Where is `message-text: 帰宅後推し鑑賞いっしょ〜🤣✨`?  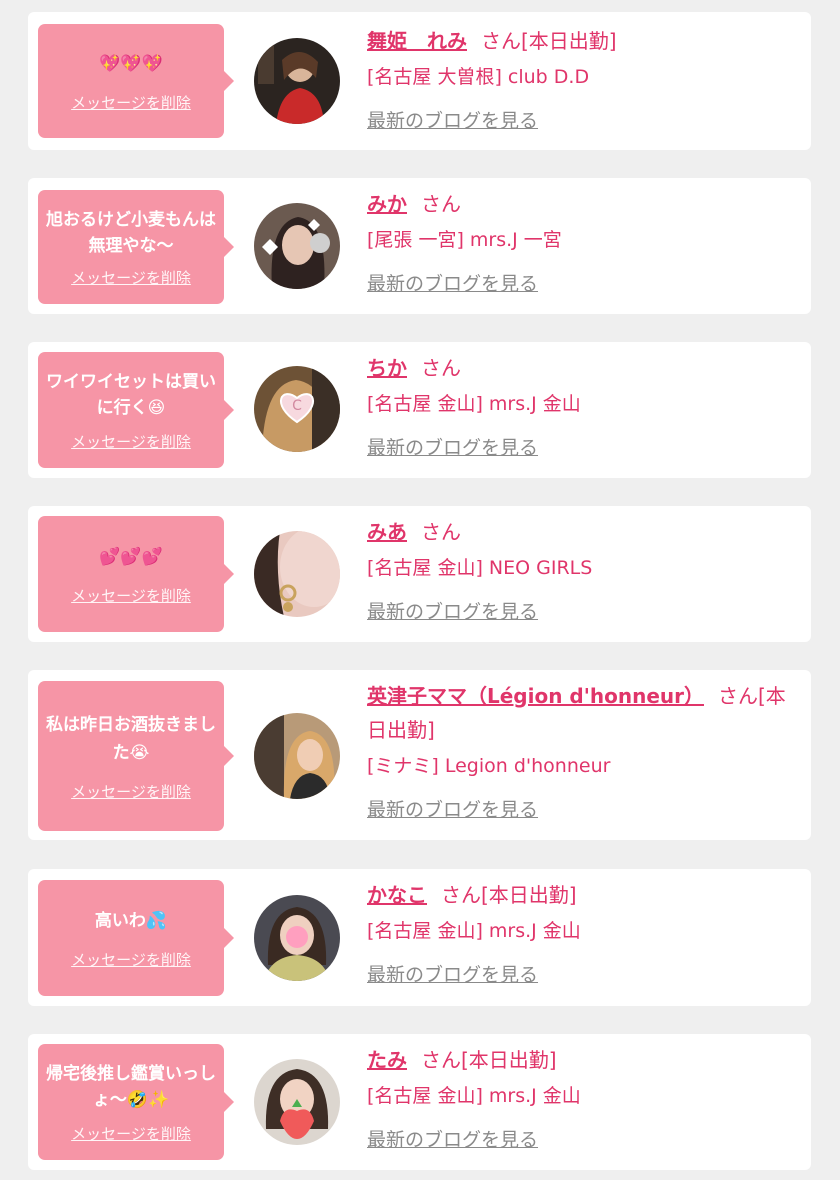
message-text: 帰宅後推し鑑賞いっしょ〜🤣✨ is located at coordinates (131, 1086).